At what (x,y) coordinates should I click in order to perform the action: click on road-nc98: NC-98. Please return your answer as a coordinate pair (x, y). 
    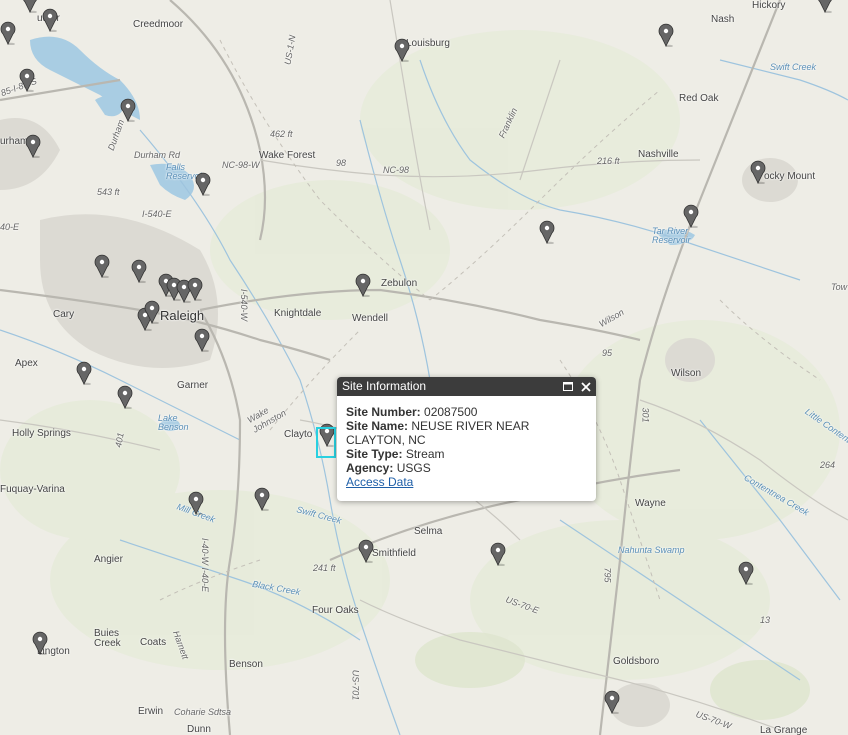
    Looking at the image, I should click on (396, 170).